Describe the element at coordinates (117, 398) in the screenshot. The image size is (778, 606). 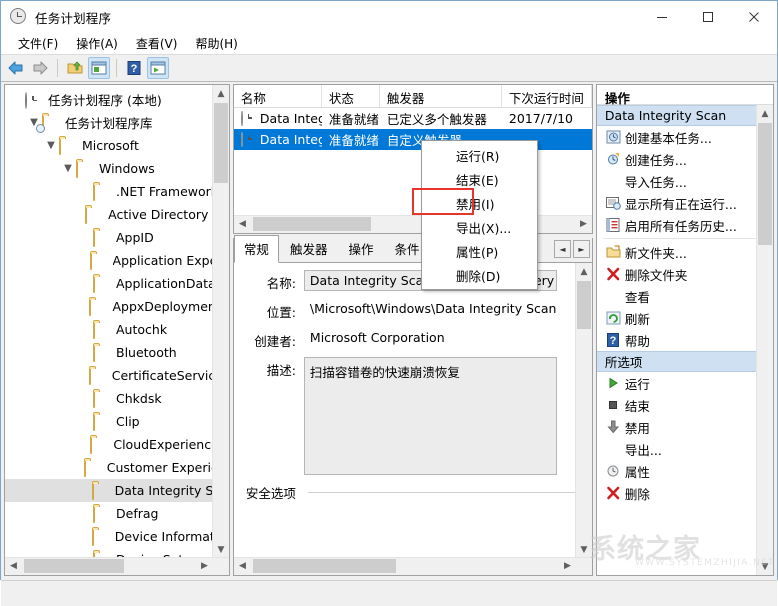
I see `tree-item: Chkdsk` at that location.